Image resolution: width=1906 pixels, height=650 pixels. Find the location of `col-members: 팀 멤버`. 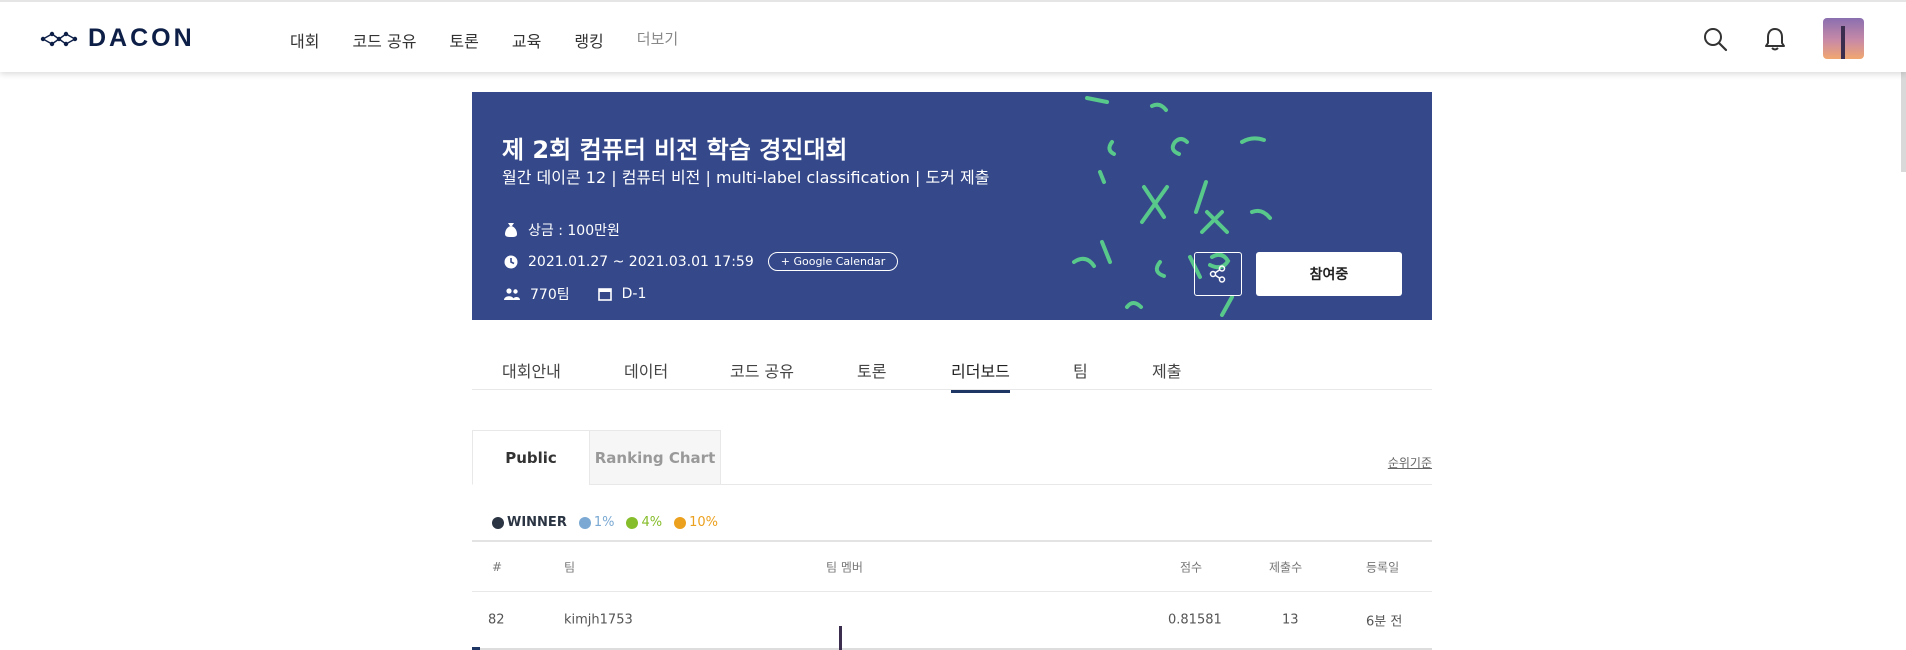

col-members: 팀 멤버 is located at coordinates (844, 567).